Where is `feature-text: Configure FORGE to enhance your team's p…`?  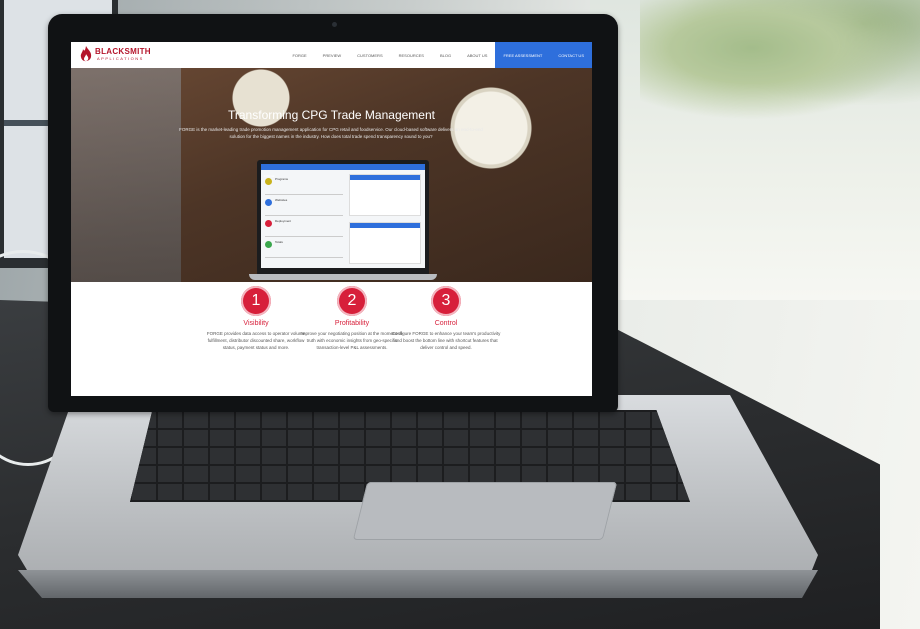
feature-text: Configure FORGE to enhance your team's p… is located at coordinates (446, 340).